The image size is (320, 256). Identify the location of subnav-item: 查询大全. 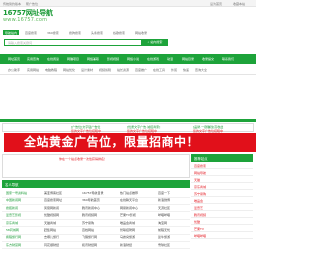
(201, 70).